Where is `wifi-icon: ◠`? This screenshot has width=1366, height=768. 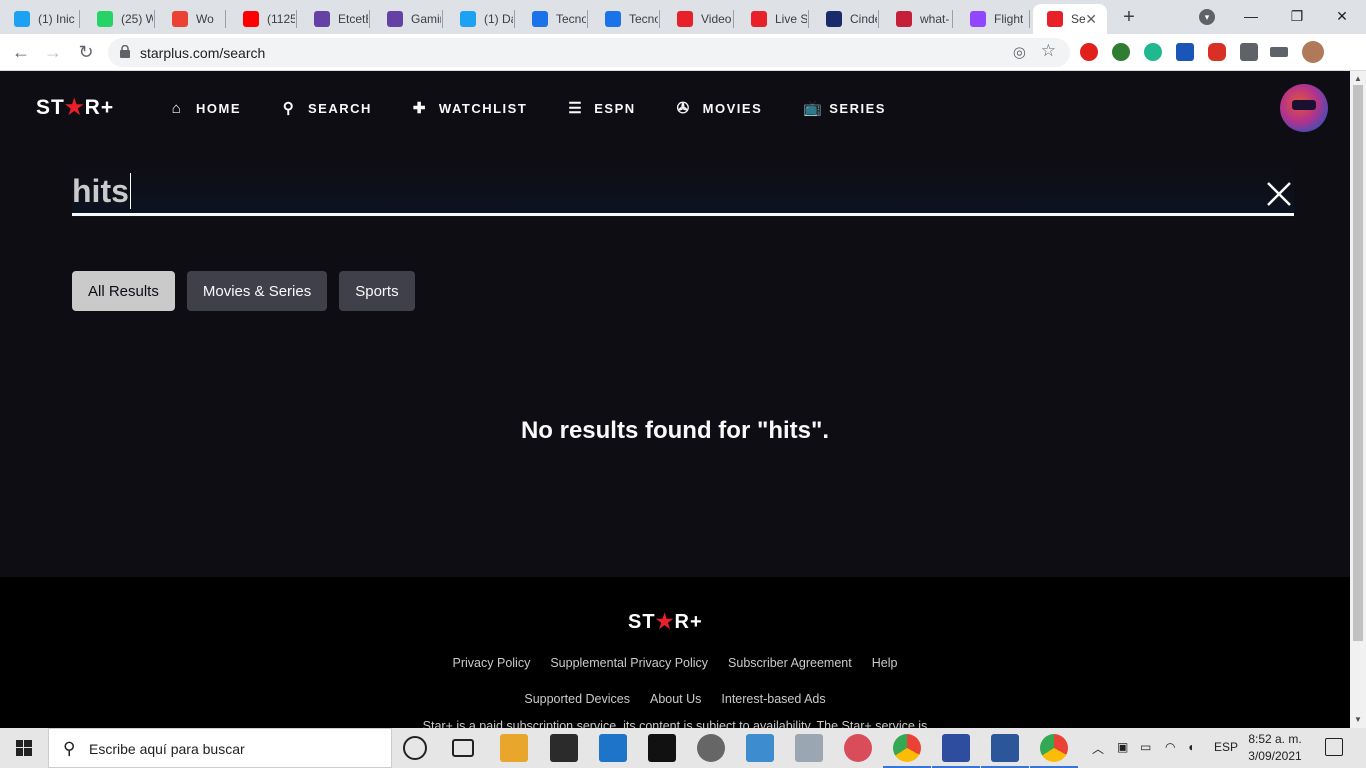 wifi-icon: ◠ is located at coordinates (1170, 747).